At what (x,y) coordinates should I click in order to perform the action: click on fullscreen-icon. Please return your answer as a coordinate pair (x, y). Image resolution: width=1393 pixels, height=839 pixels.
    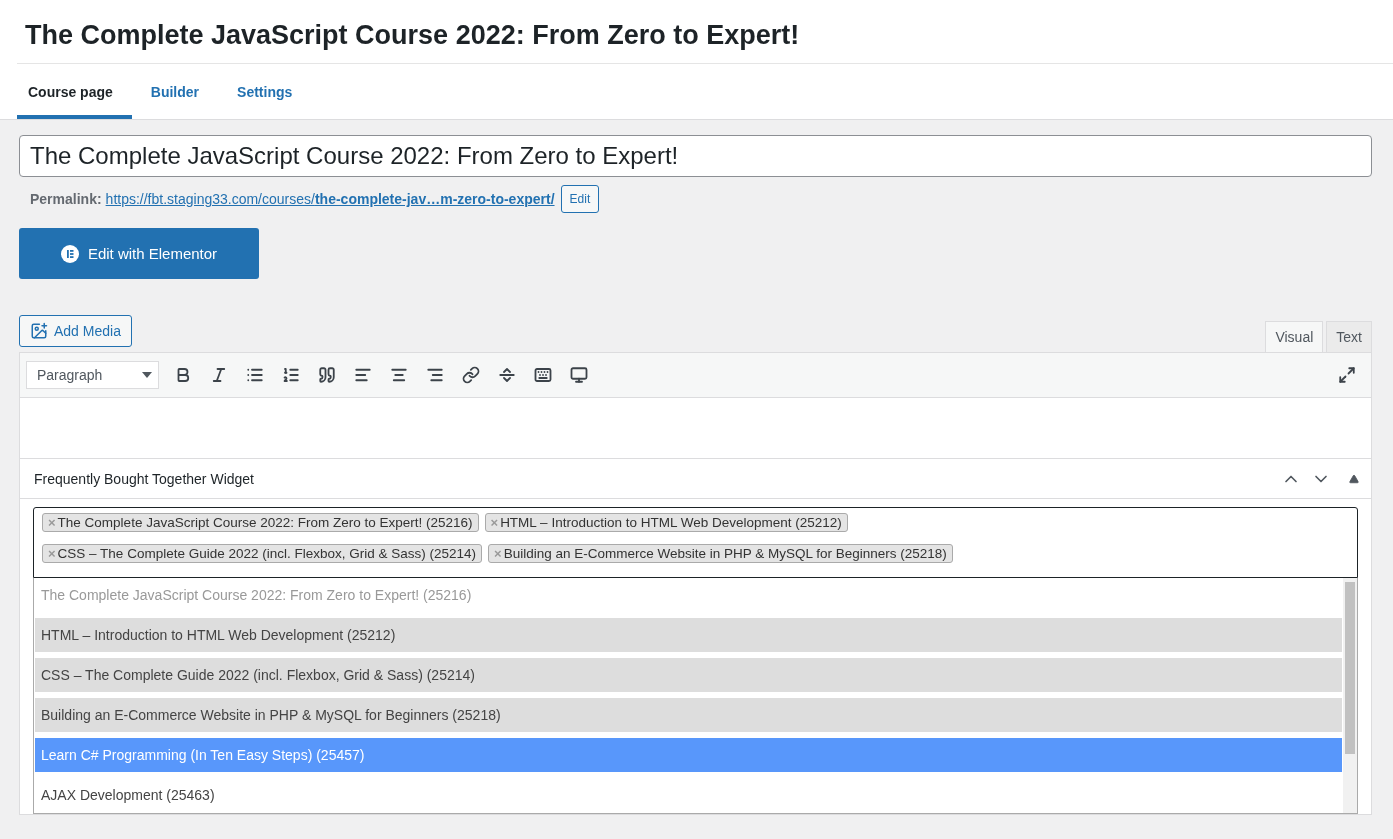
    Looking at the image, I should click on (1347, 375).